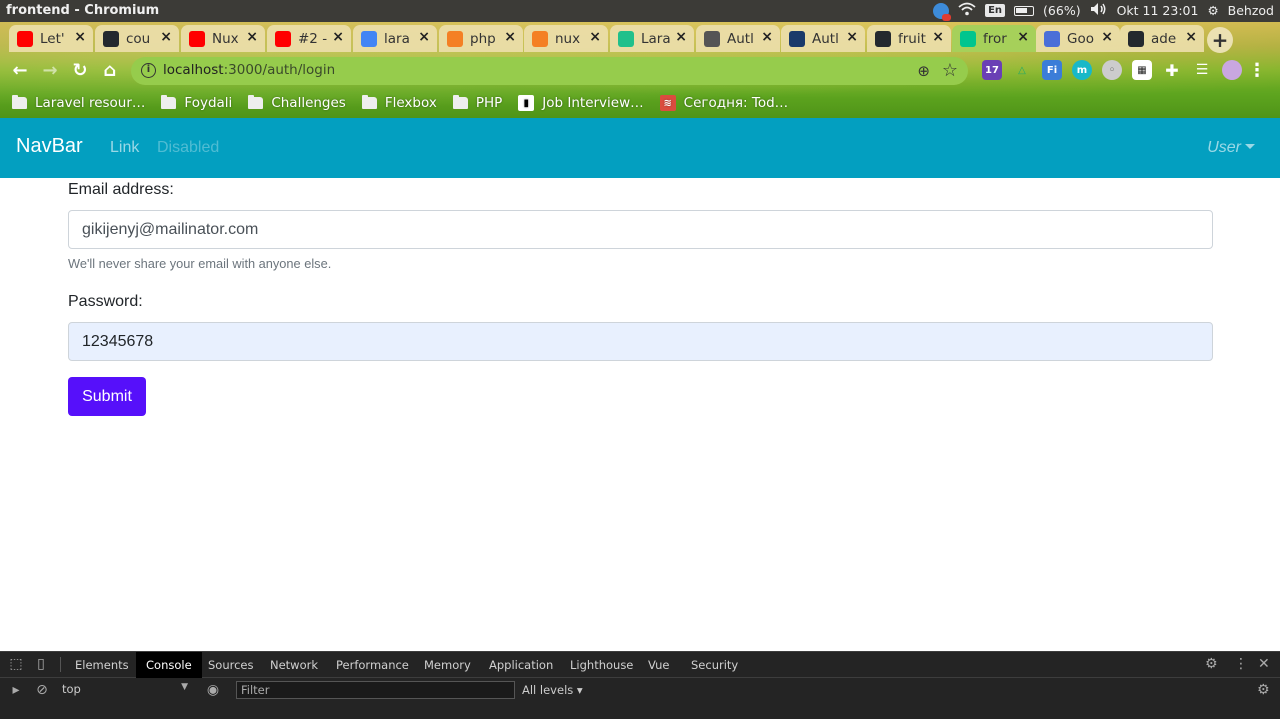 Image resolution: width=1280 pixels, height=719 pixels. Describe the element at coordinates (521, 665) in the screenshot. I see `devtools-tab-application: Application` at that location.